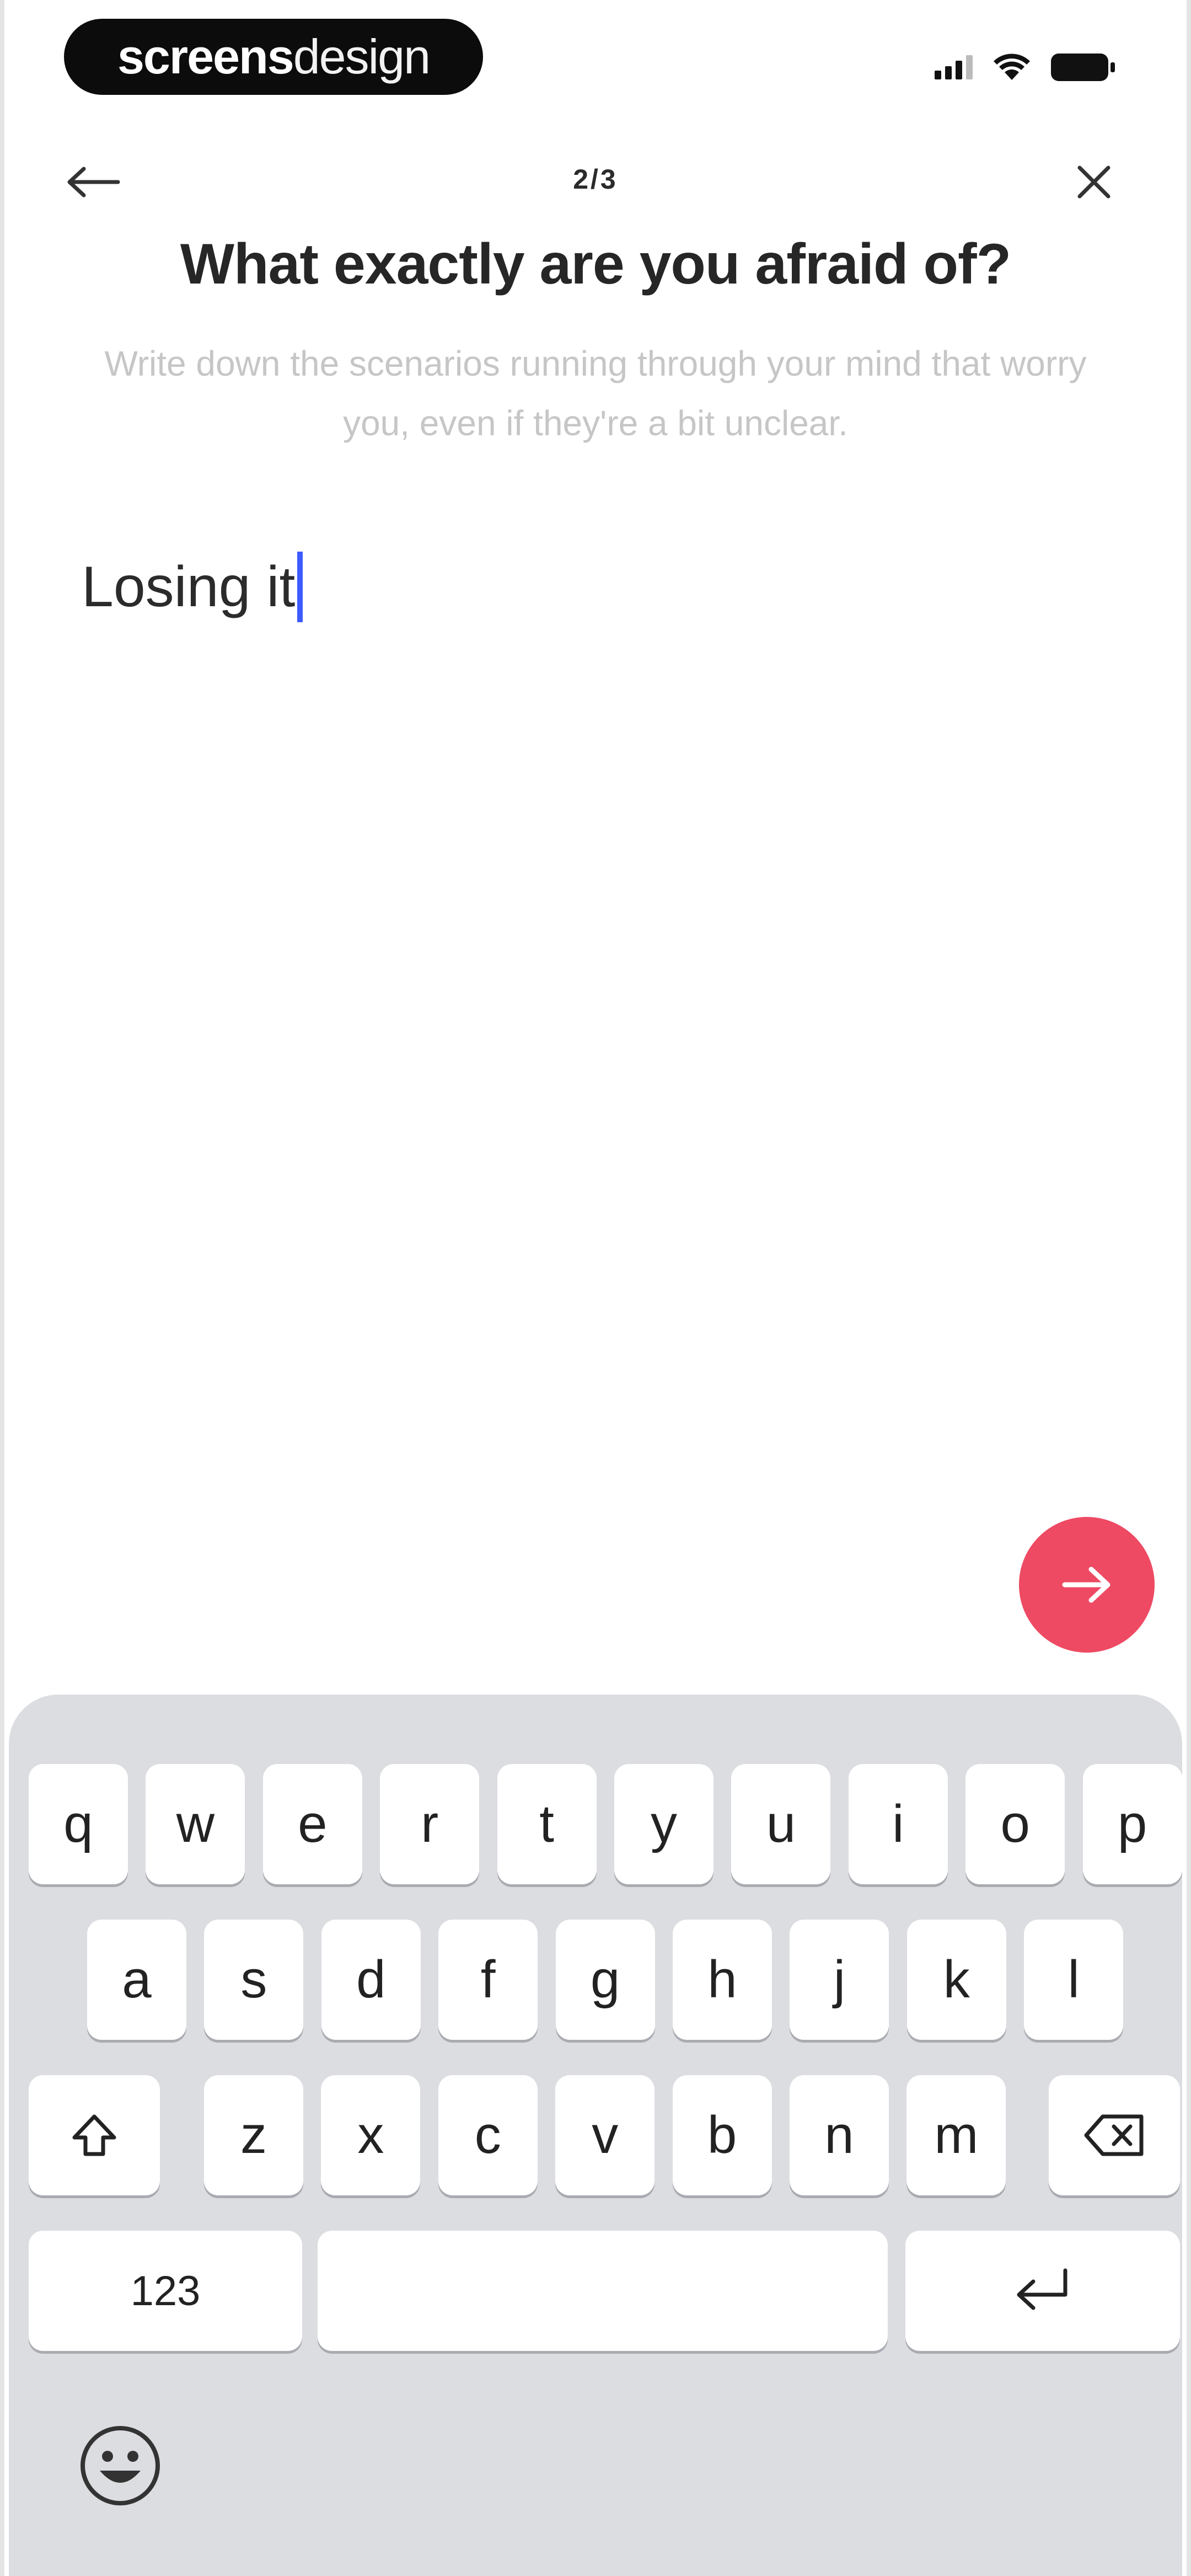  What do you see at coordinates (488, 1980) in the screenshot?
I see `key-f: f` at bounding box center [488, 1980].